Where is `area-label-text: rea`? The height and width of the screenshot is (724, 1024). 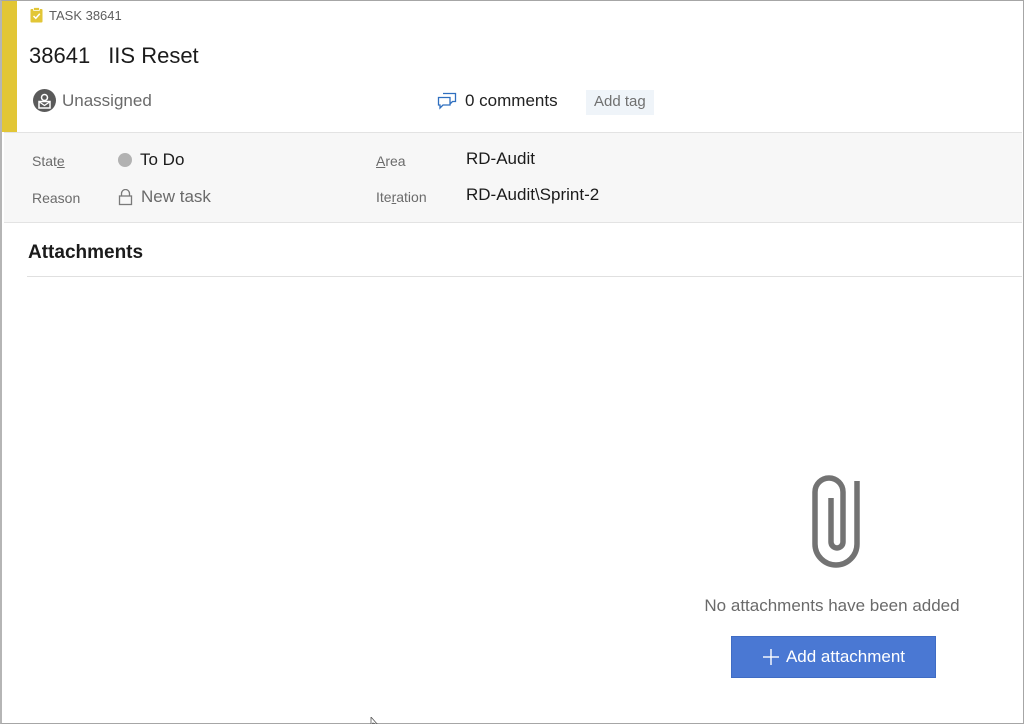 area-label-text: rea is located at coordinates (395, 161).